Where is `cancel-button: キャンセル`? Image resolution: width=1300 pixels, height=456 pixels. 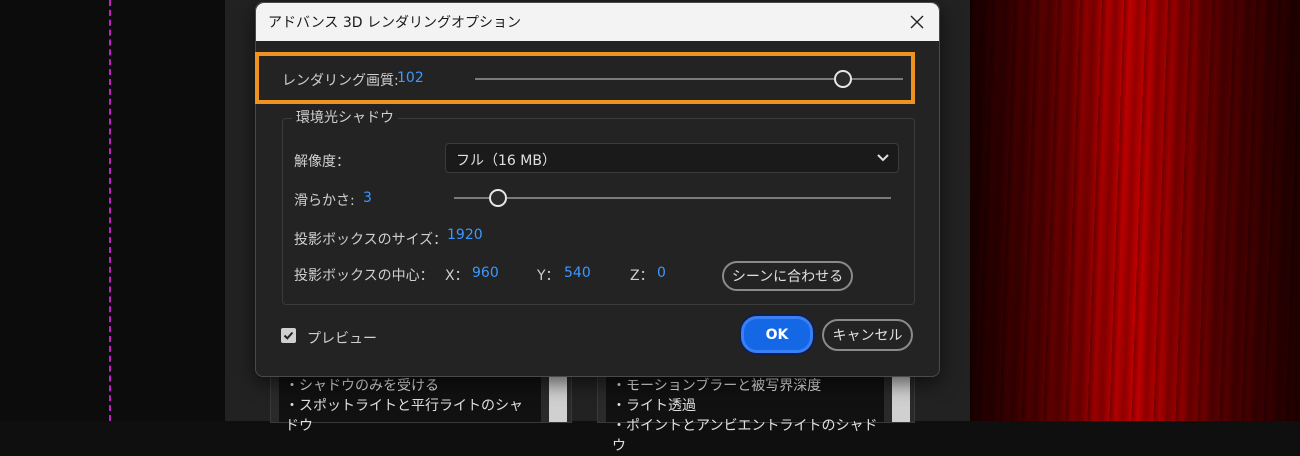
cancel-button: キャンセル is located at coordinates (867, 335).